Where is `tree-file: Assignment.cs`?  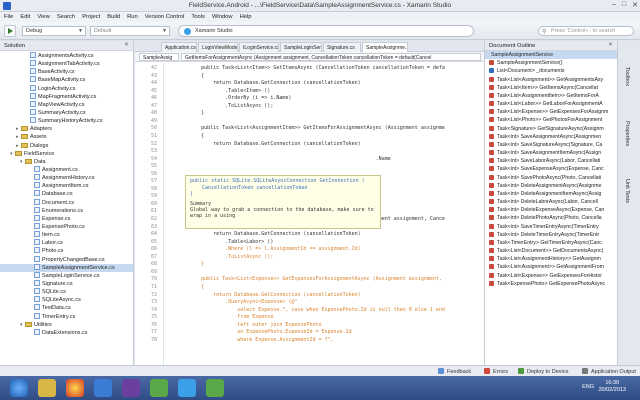
tree-file: Assignment.cs is located at coordinates (66, 169).